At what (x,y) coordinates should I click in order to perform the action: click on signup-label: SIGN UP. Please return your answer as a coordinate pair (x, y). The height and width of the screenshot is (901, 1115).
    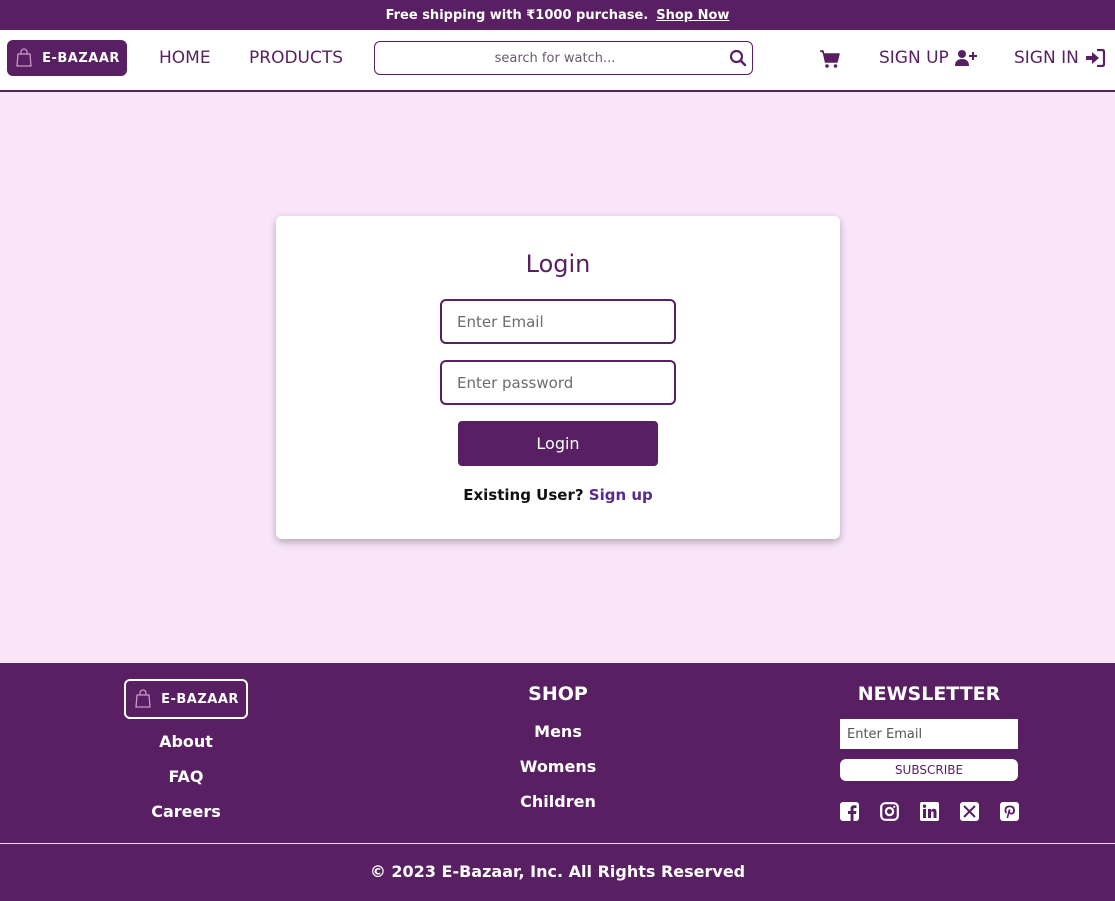
    Looking at the image, I should click on (914, 58).